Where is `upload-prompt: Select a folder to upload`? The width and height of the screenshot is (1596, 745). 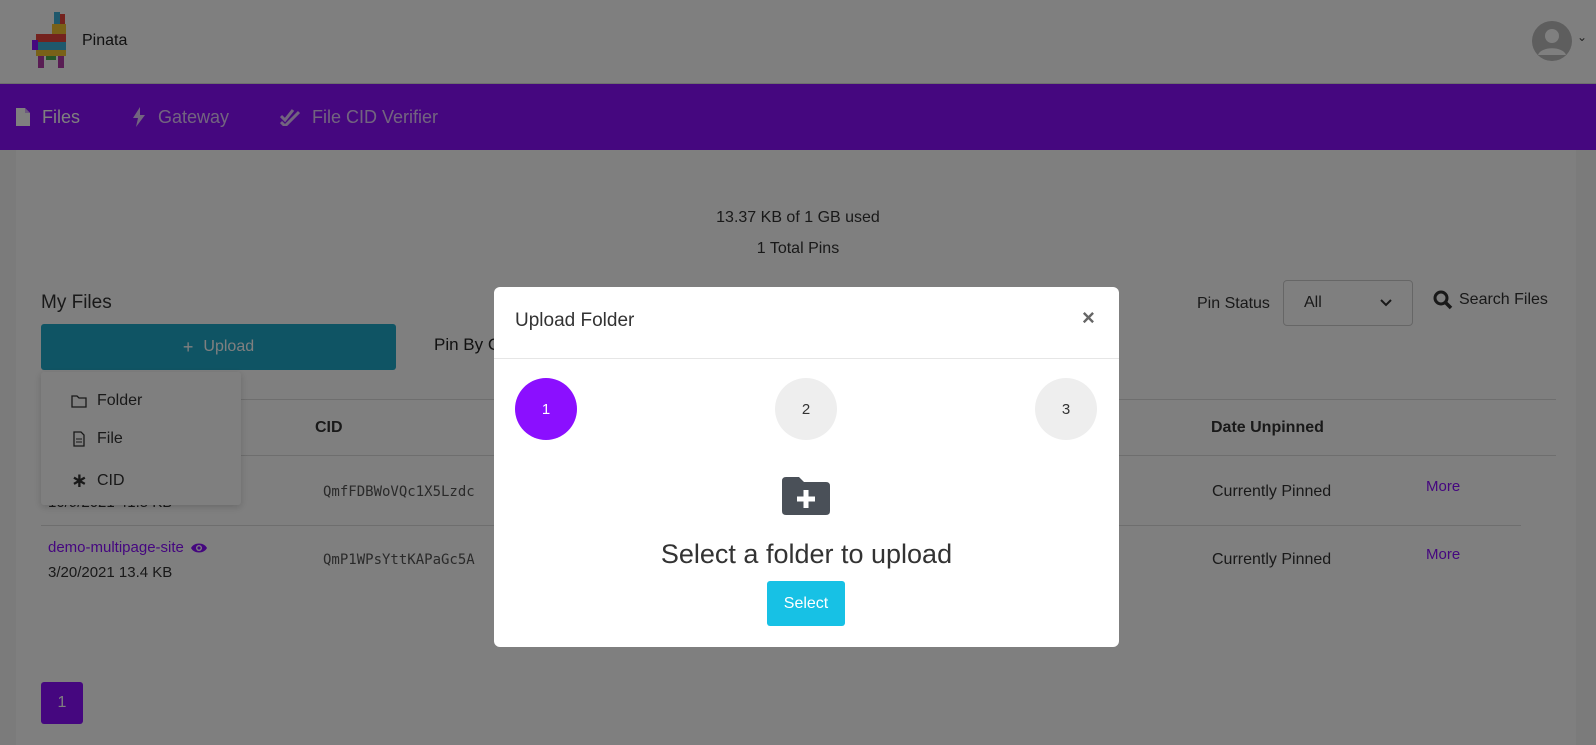
upload-prompt: Select a folder to upload is located at coordinates (806, 554).